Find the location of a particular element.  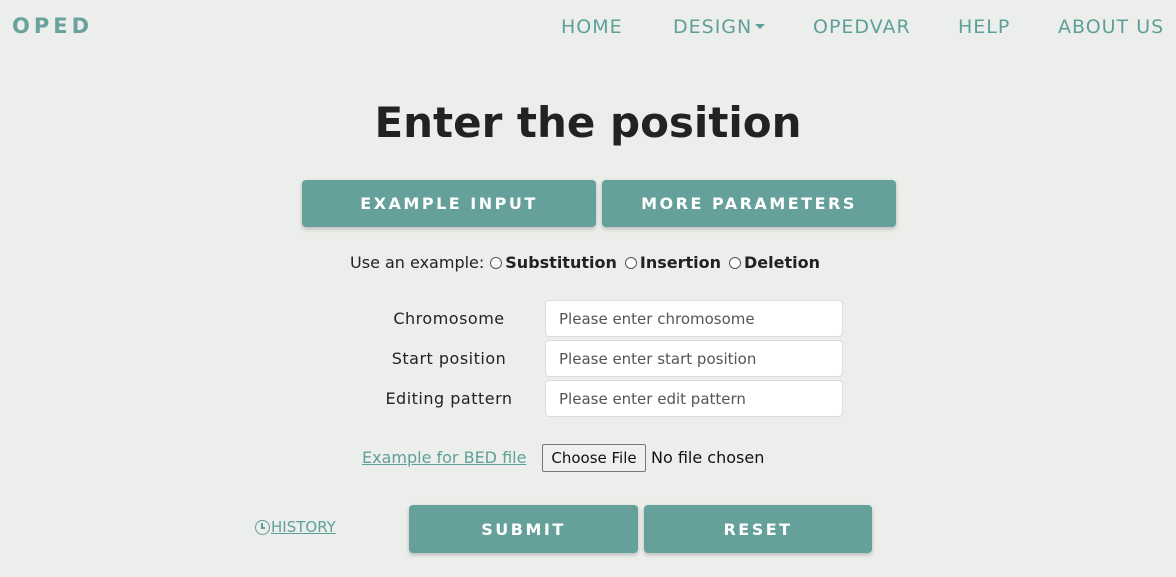

example-label: Use an example: is located at coordinates (417, 262).